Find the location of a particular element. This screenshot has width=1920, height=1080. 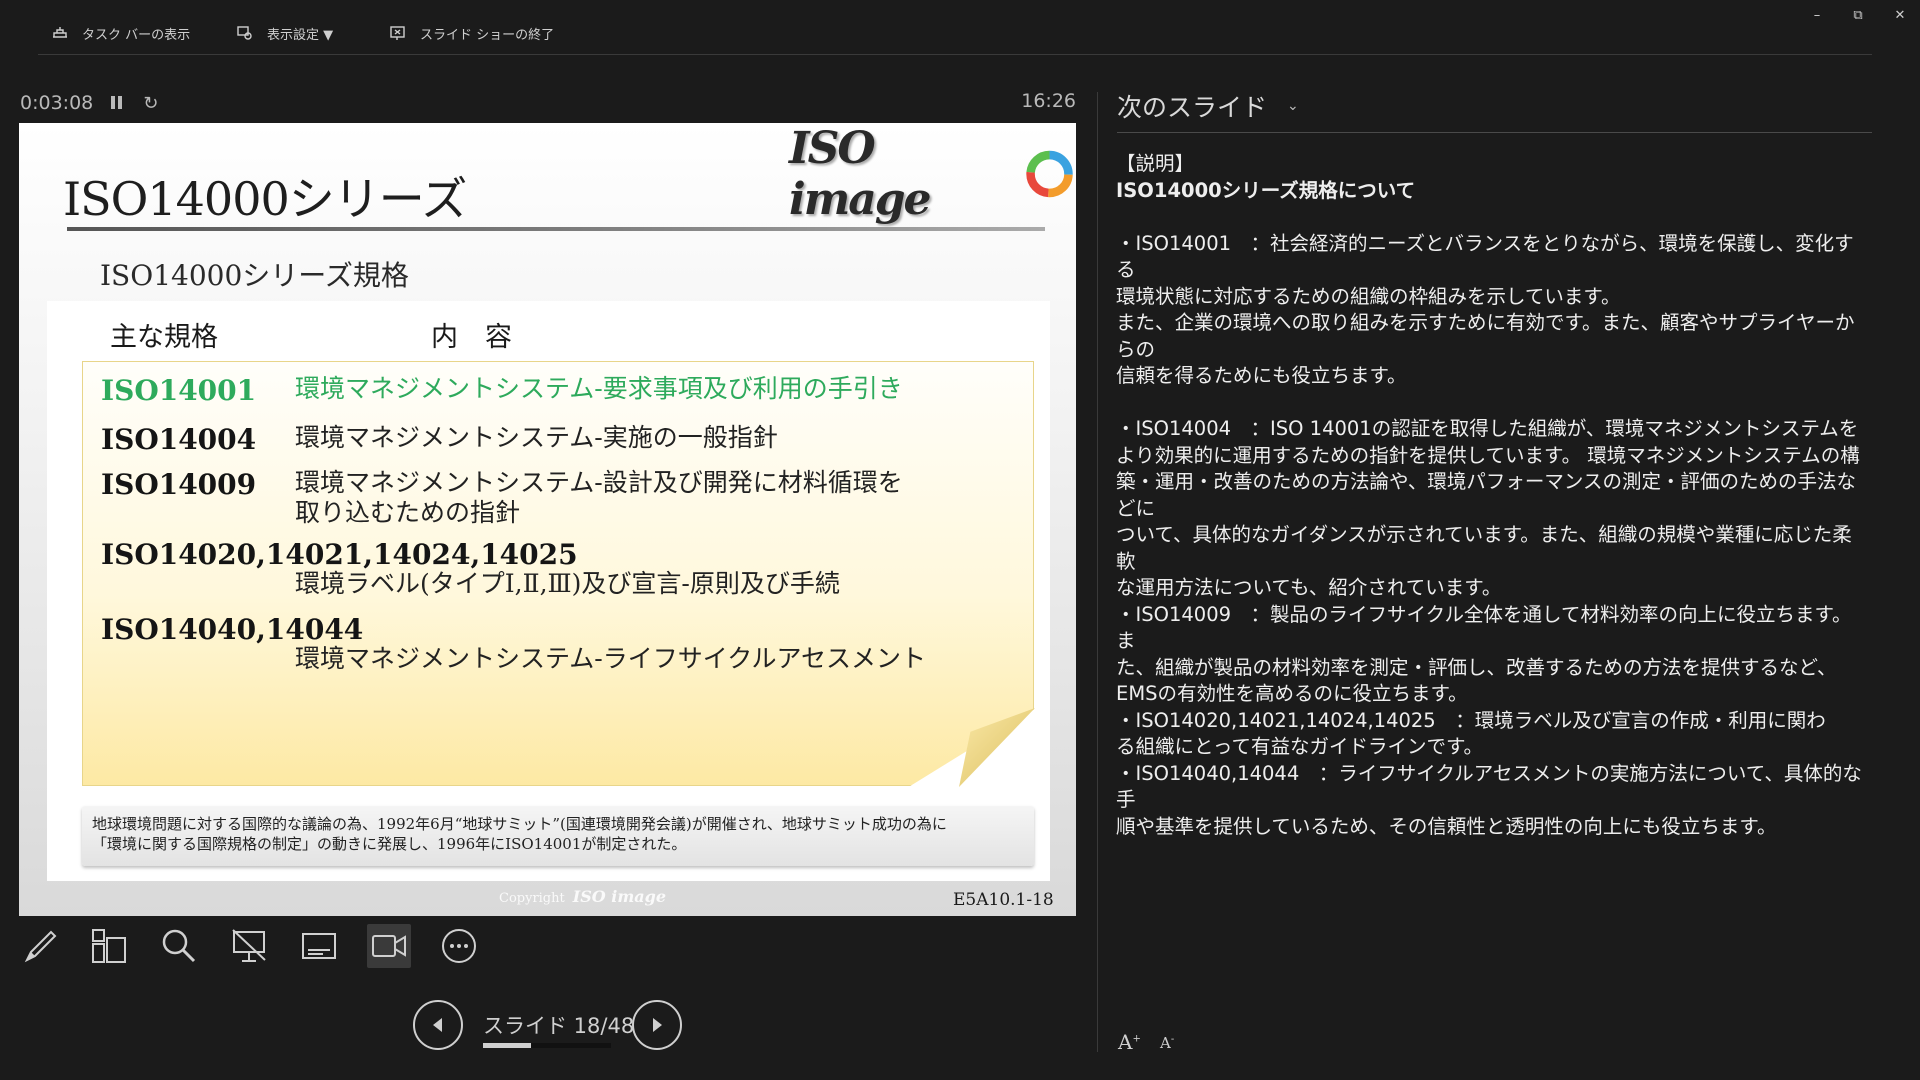

see-all-slides-button is located at coordinates (109, 946).